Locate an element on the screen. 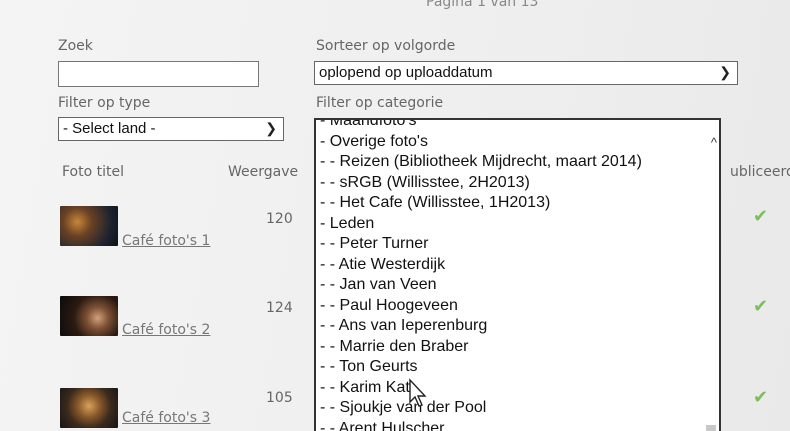 This screenshot has width=790, height=431. pagination-text: Pagina 1 van 13 is located at coordinates (482, 5).